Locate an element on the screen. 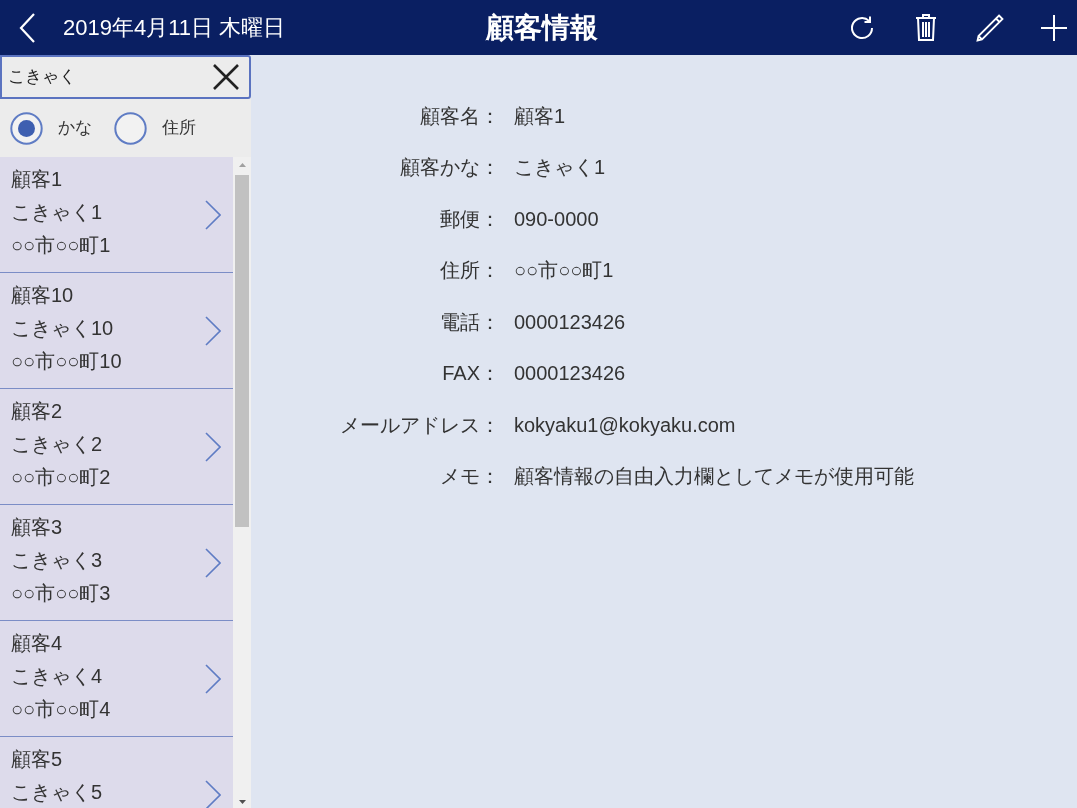  customer-name: 顧客5 is located at coordinates (37, 759).